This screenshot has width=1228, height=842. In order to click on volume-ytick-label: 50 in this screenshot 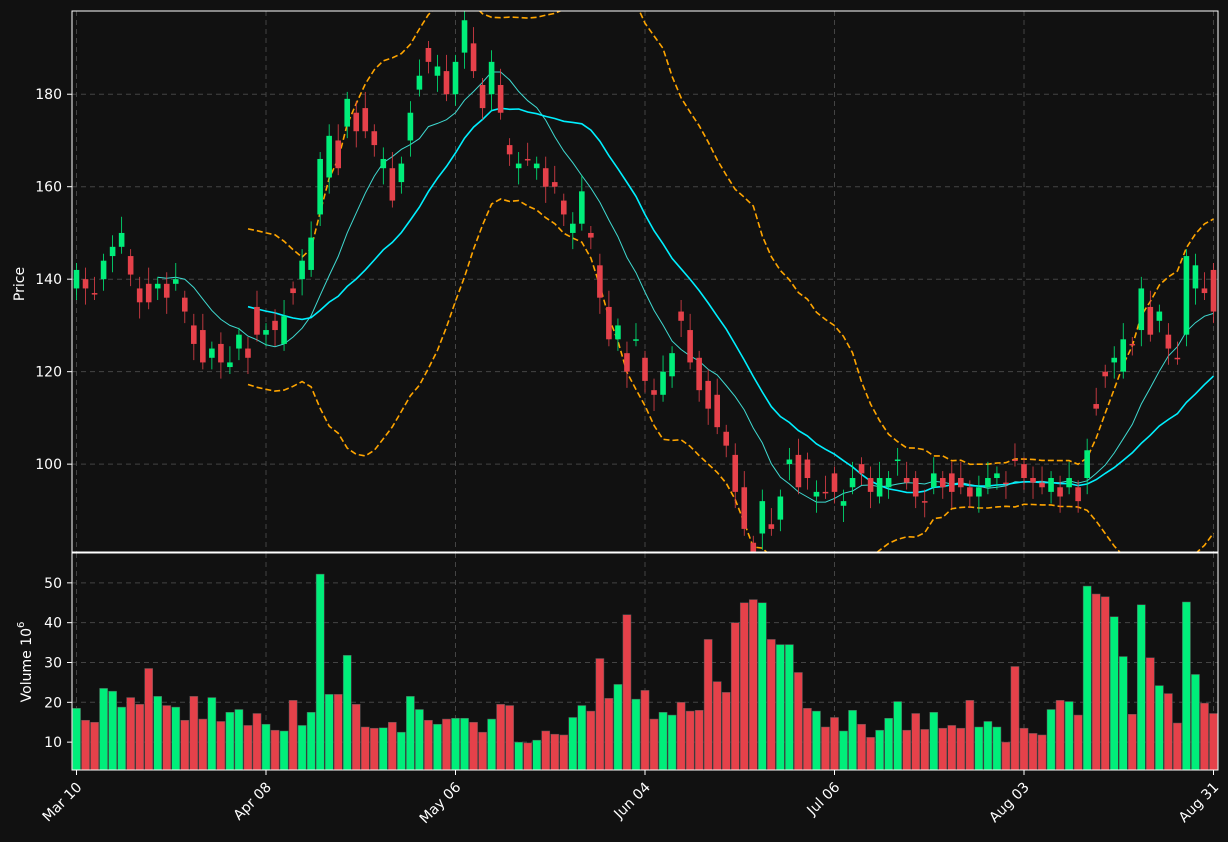, I will do `click(53, 584)`.